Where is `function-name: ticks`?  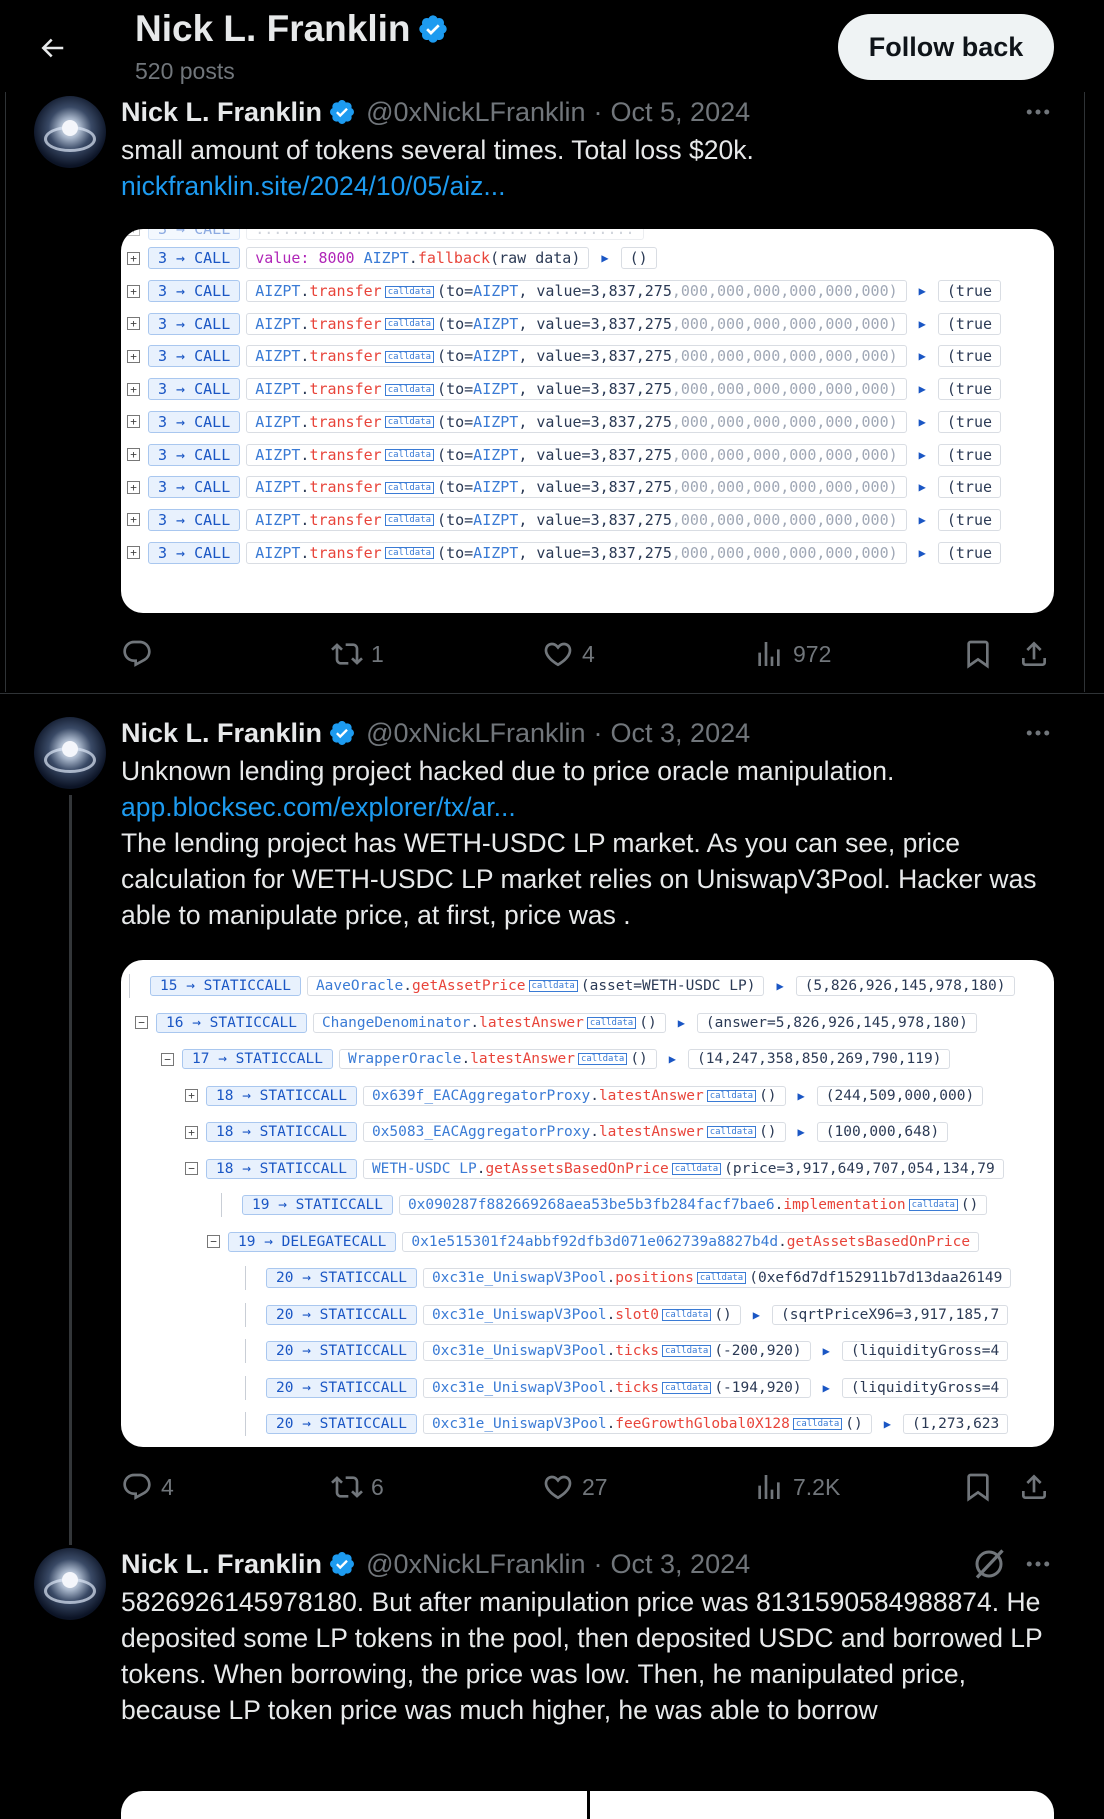
function-name: ticks is located at coordinates (637, 1387).